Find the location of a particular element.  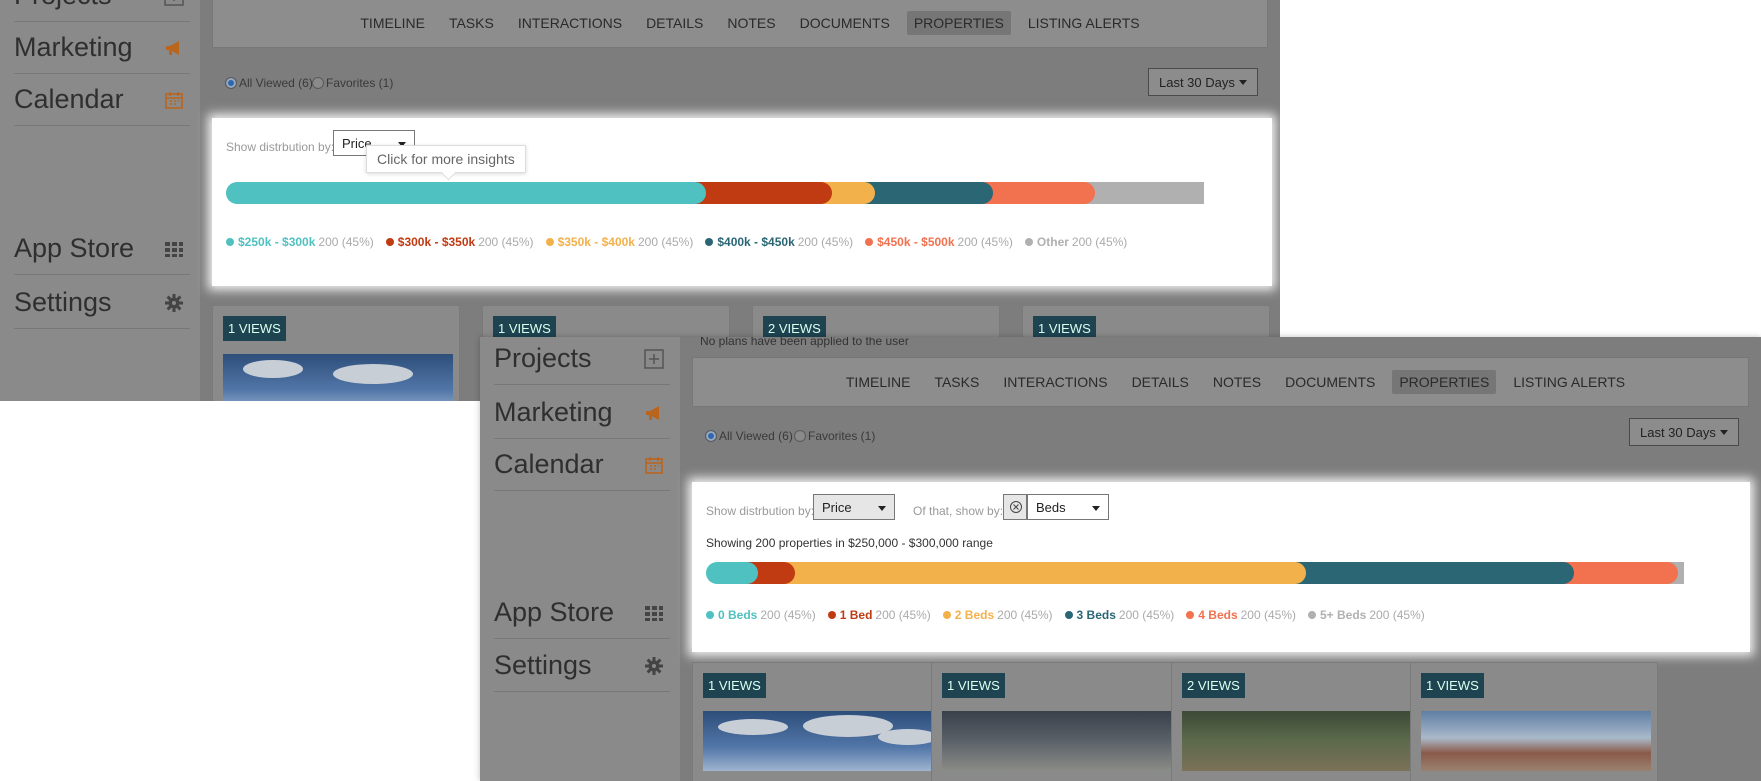

legend-item: $250k - $300k 200 (45%) is located at coordinates (300, 242).